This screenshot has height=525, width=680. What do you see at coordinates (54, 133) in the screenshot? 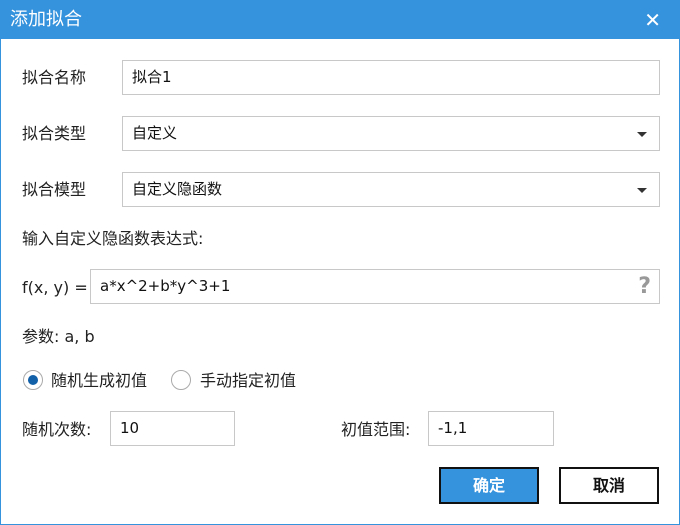
I see `fit-type-label: 拟合类型` at bounding box center [54, 133].